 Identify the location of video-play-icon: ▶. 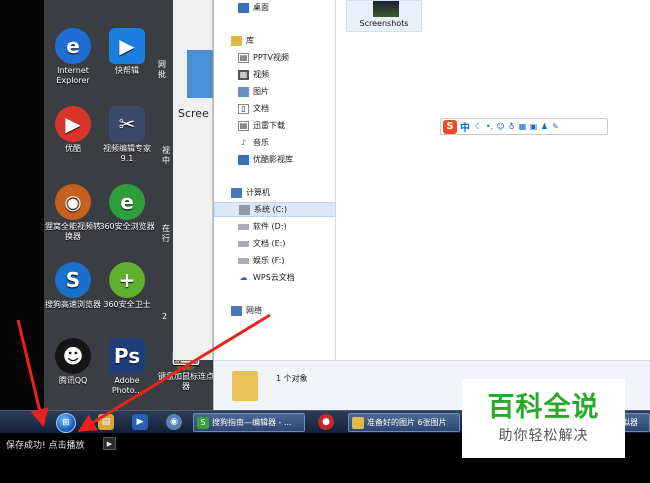
(127, 46).